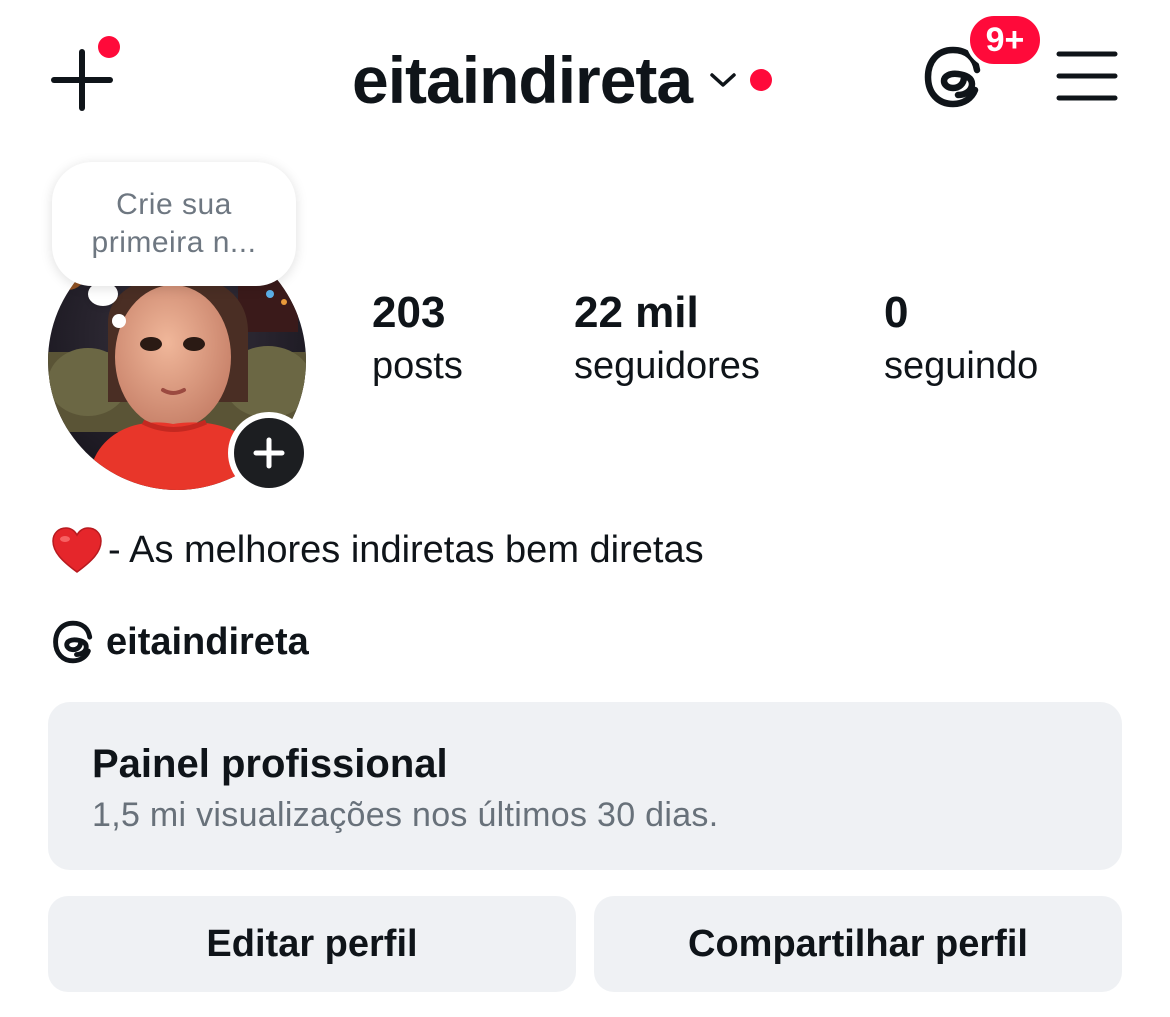 The height and width of the screenshot is (1017, 1170). Describe the element at coordinates (406, 549) in the screenshot. I see `bio-text: - As melhores indiretas bem diretas` at that location.